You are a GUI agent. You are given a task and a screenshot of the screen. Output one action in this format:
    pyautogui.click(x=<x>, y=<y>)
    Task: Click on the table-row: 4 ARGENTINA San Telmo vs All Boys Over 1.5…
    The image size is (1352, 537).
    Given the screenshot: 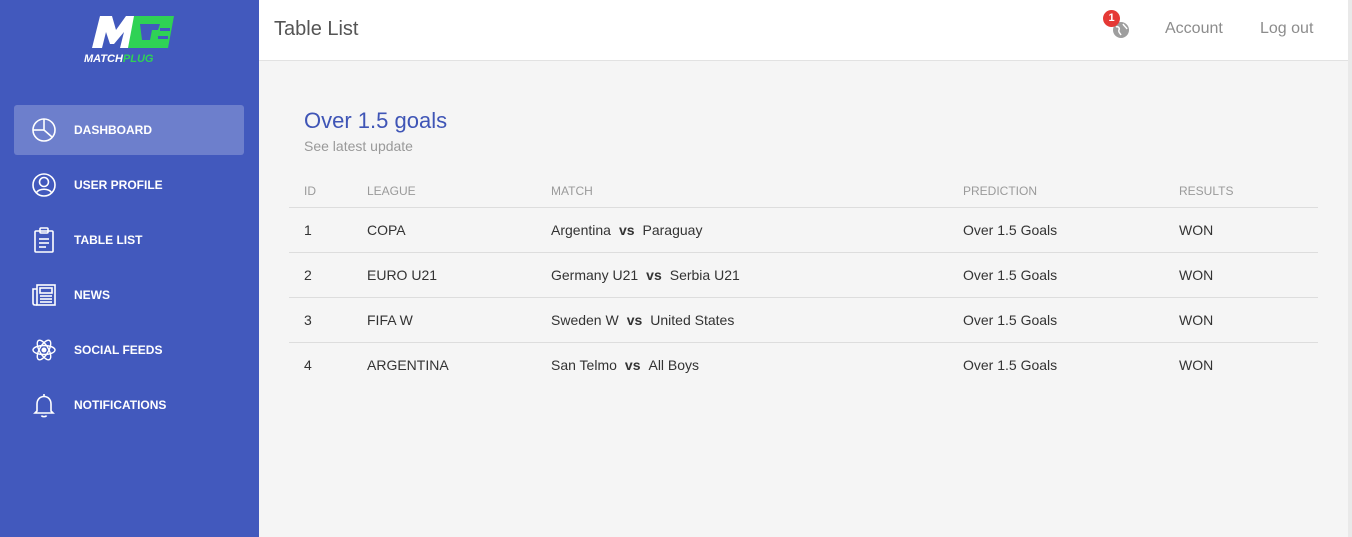 What is the action you would take?
    pyautogui.click(x=803, y=364)
    